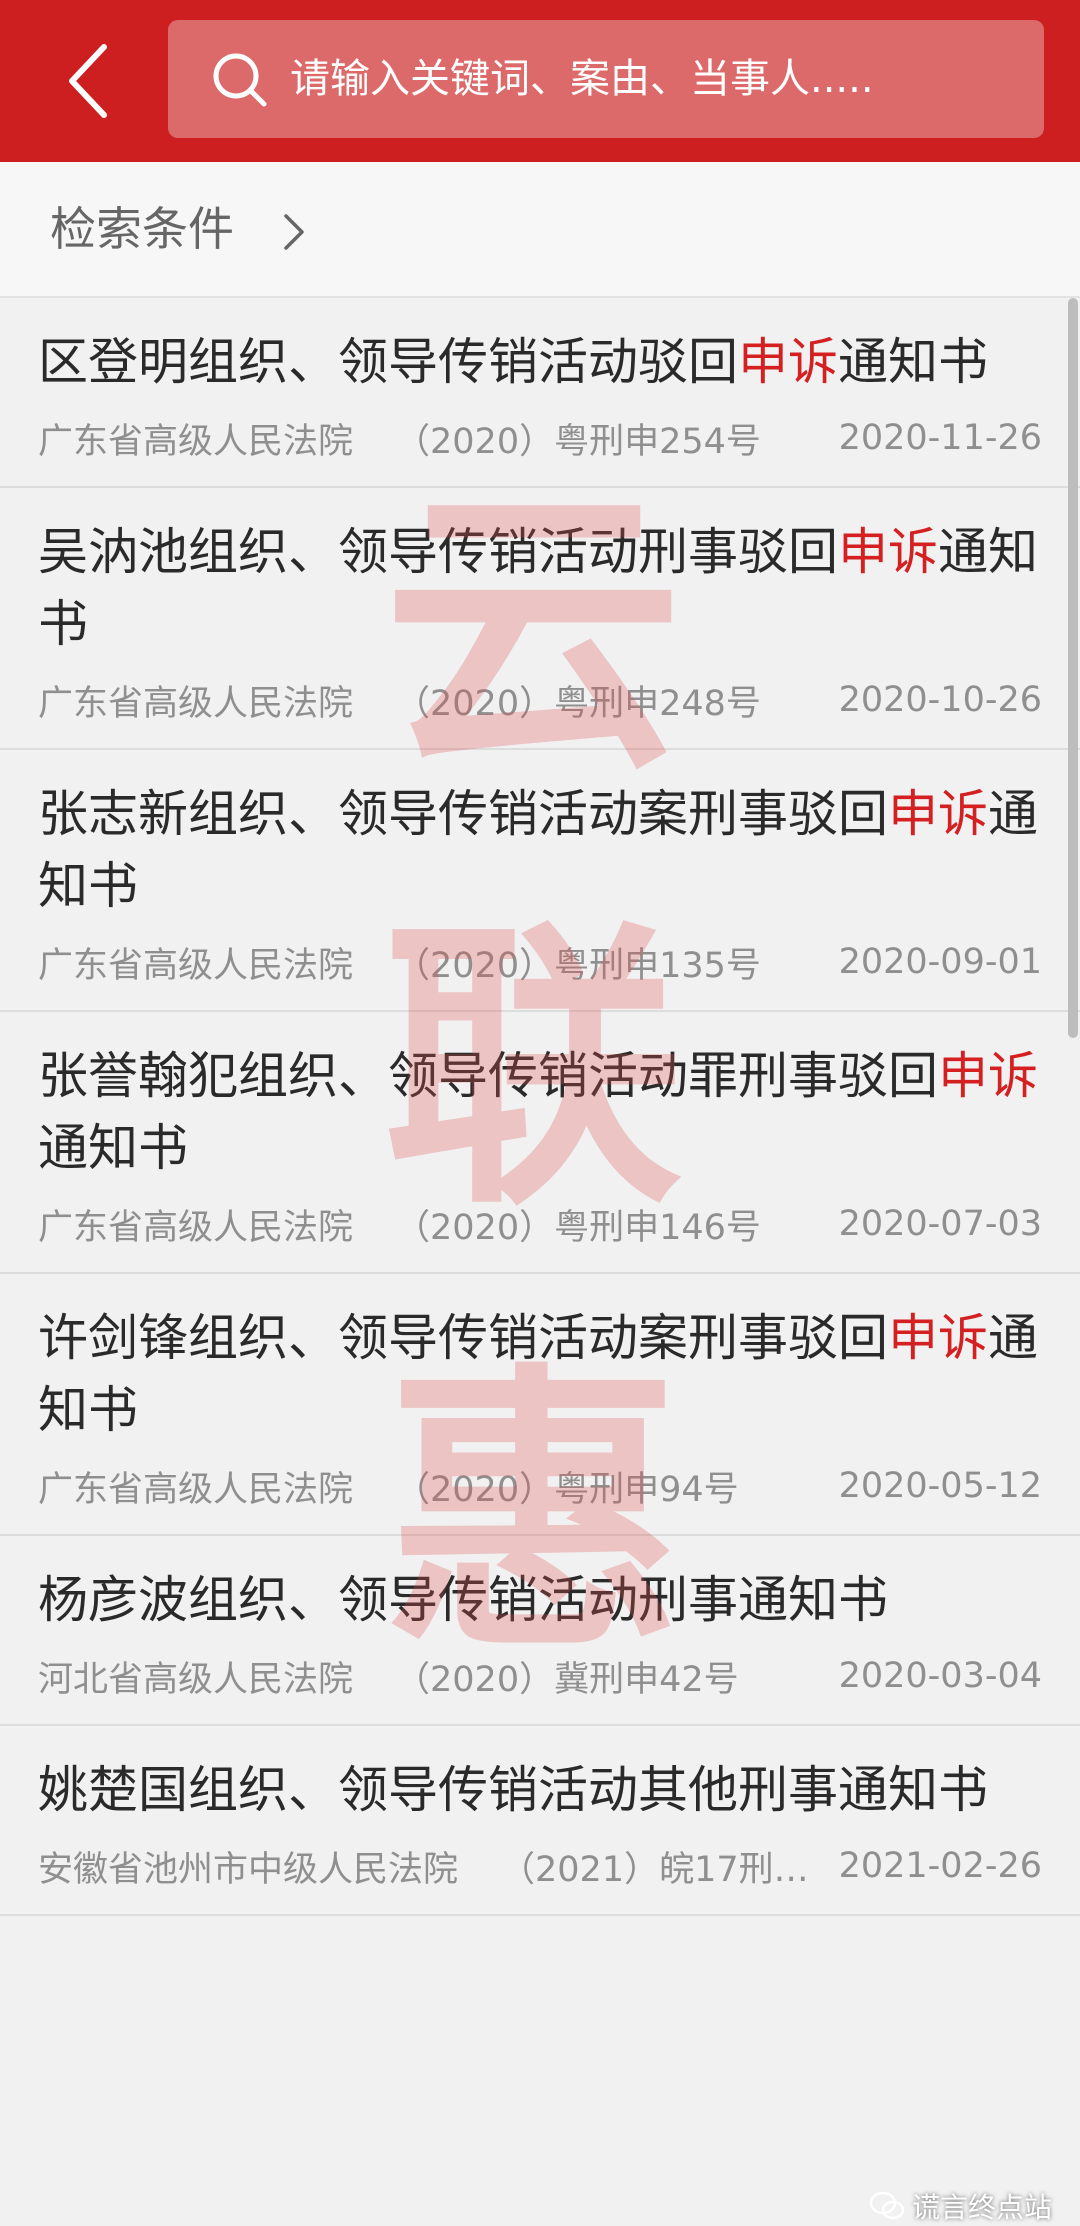  What do you see at coordinates (438, 552) in the screenshot?
I see `title-text: 吴汭池组织、领导传销活动刑事驳回` at bounding box center [438, 552].